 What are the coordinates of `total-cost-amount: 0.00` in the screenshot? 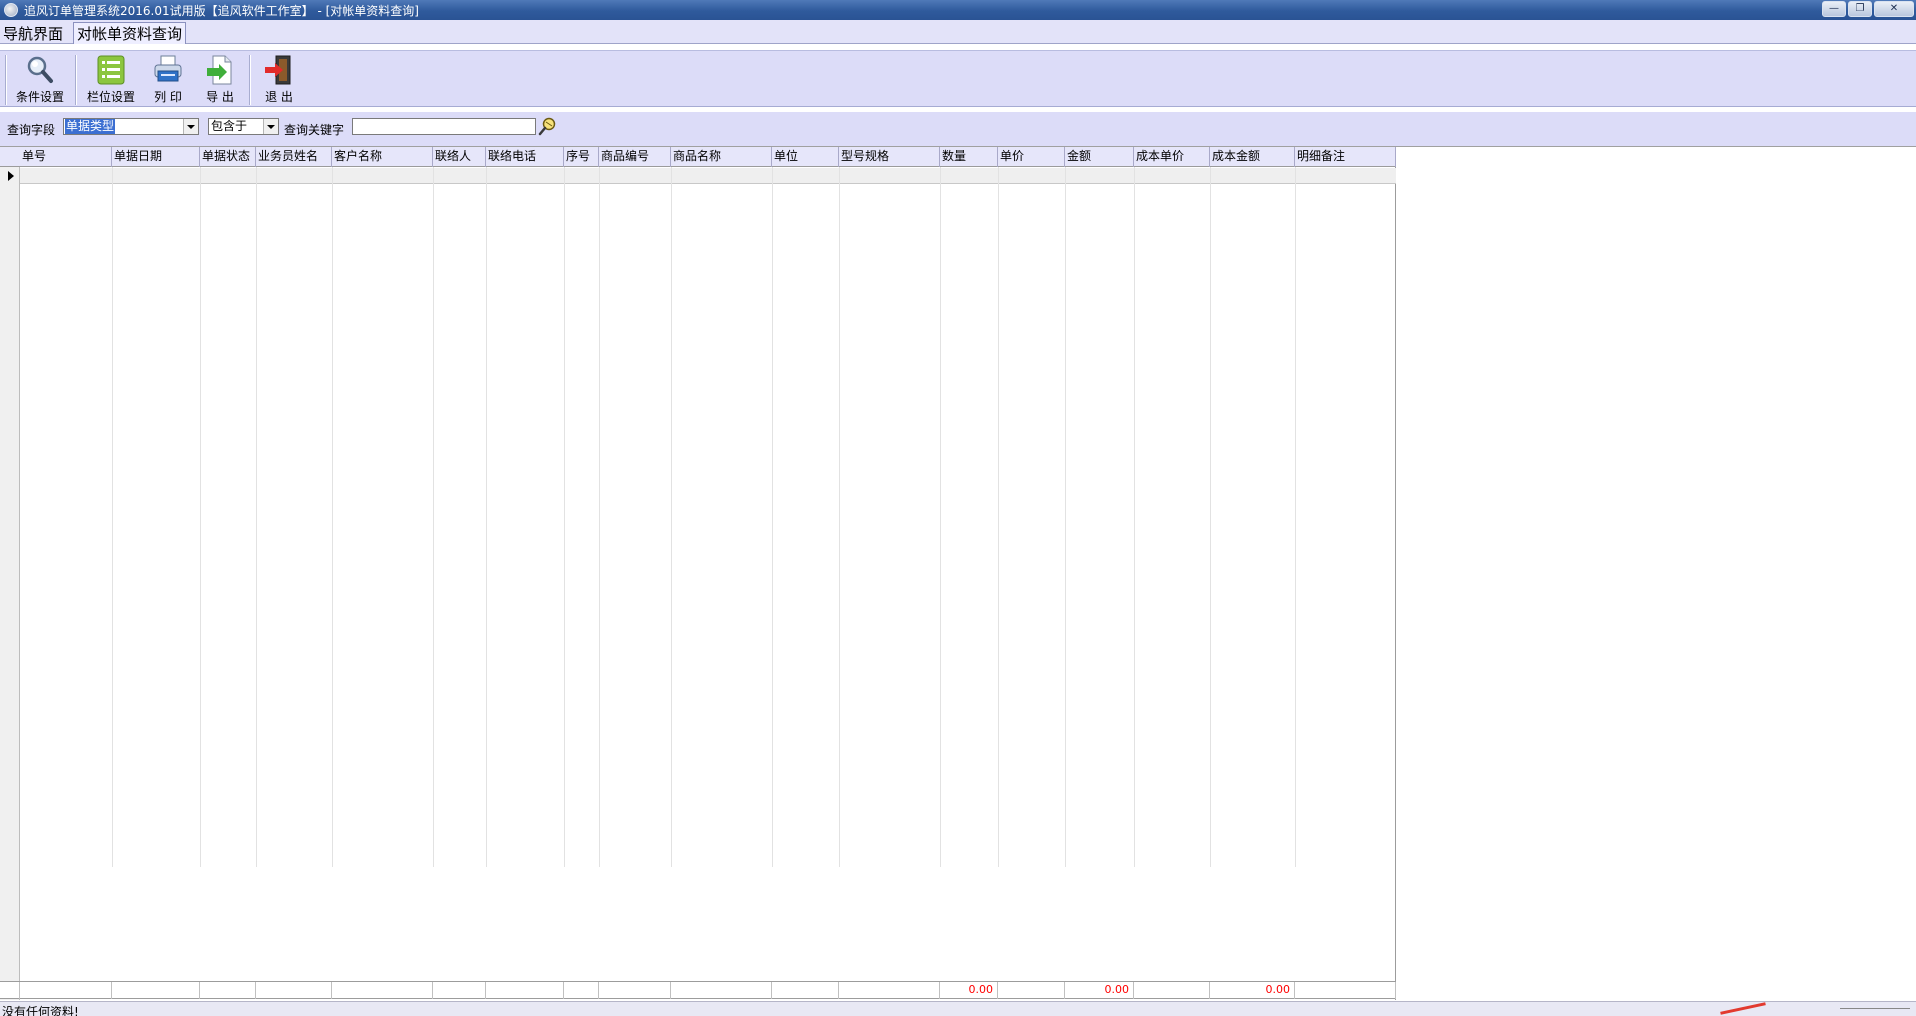 It's located at (1252, 990).